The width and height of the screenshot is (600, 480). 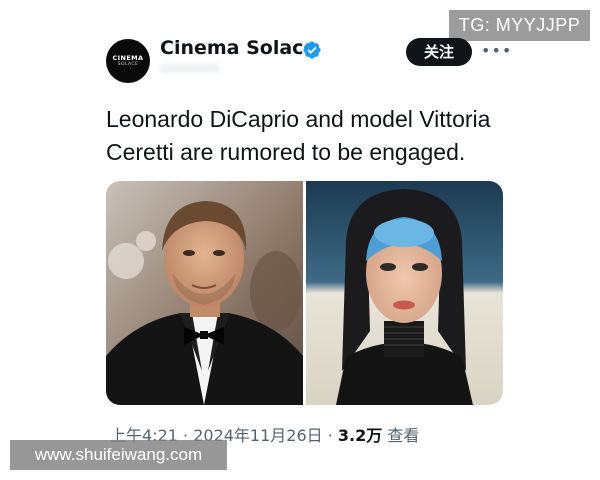 I want to click on views-count: 3.2万, so click(x=360, y=435).